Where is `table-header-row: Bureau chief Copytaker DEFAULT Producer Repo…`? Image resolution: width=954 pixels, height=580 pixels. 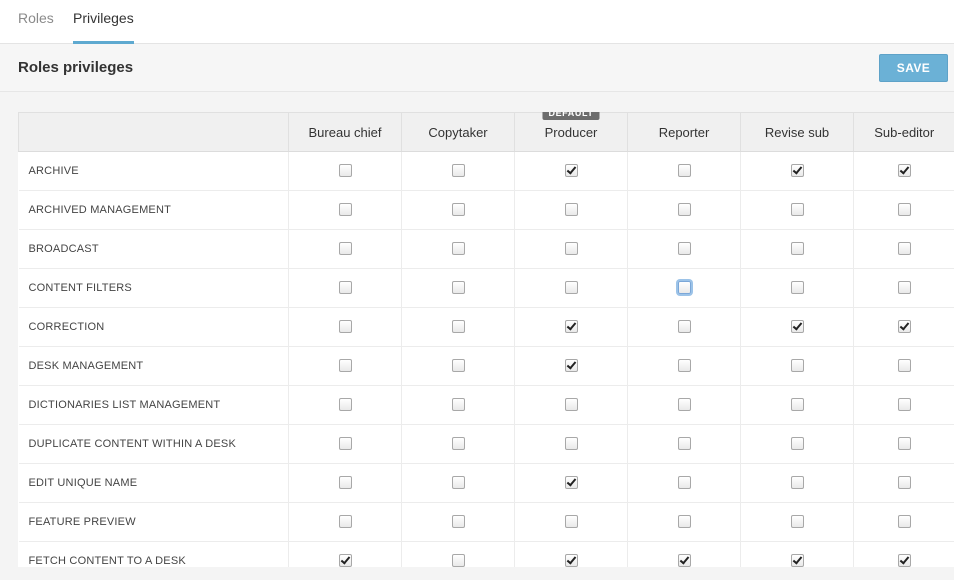
table-header-row: Bureau chief Copytaker DEFAULT Producer Repo… is located at coordinates (486, 132).